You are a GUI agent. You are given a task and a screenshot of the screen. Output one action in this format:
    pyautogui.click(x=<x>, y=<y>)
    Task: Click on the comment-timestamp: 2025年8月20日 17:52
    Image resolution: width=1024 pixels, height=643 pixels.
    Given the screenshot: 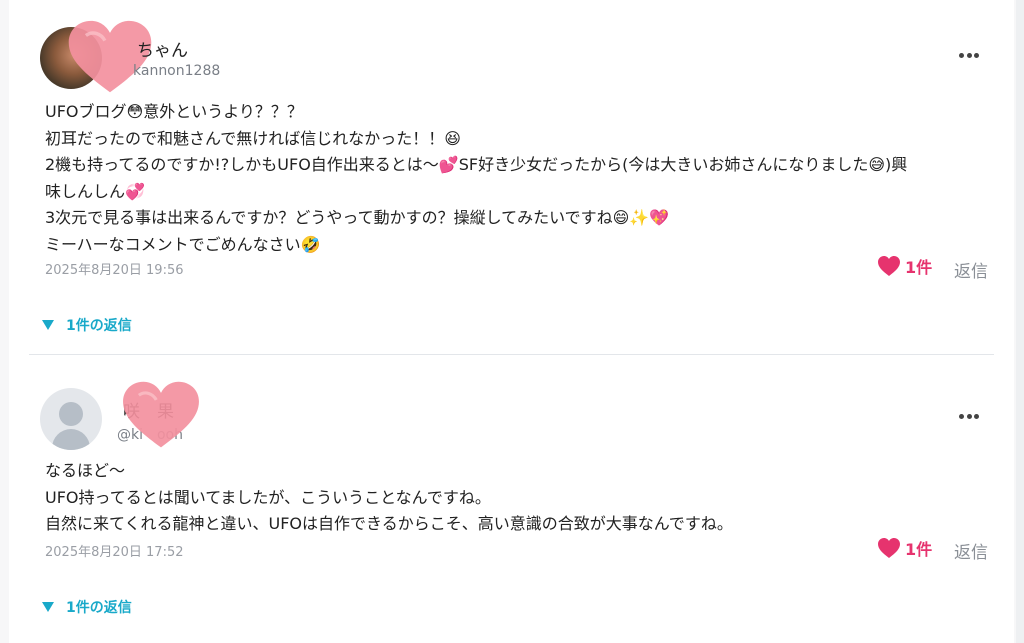 What is the action you would take?
    pyautogui.click(x=114, y=552)
    